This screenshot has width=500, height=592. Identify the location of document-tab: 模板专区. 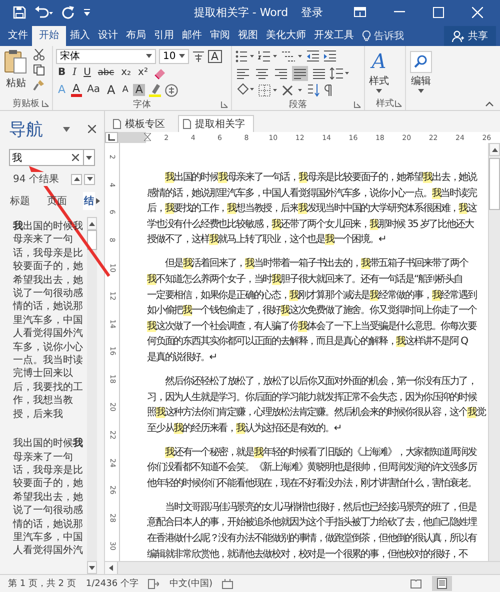
(141, 123).